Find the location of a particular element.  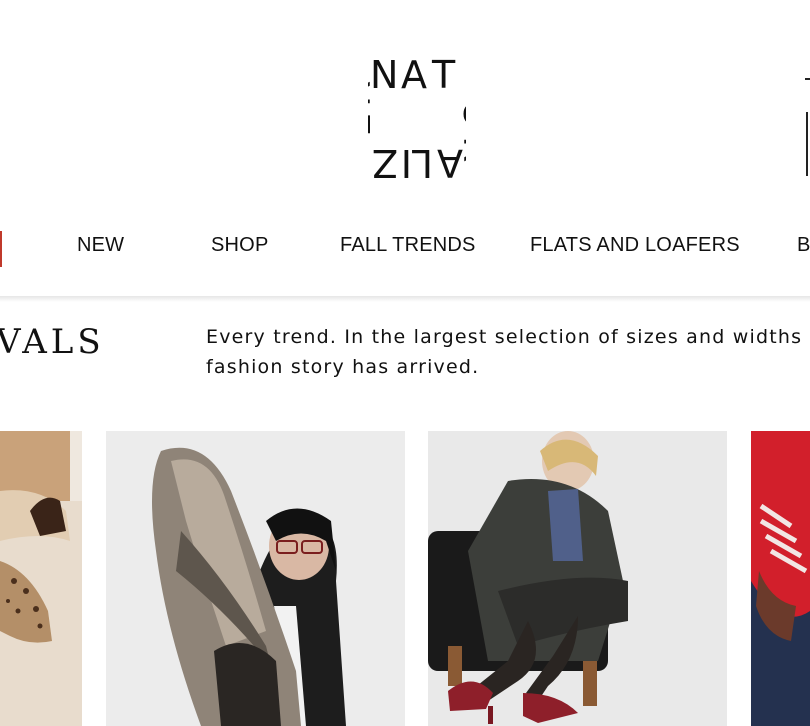

red-sneaker-photo is located at coordinates (780, 578).